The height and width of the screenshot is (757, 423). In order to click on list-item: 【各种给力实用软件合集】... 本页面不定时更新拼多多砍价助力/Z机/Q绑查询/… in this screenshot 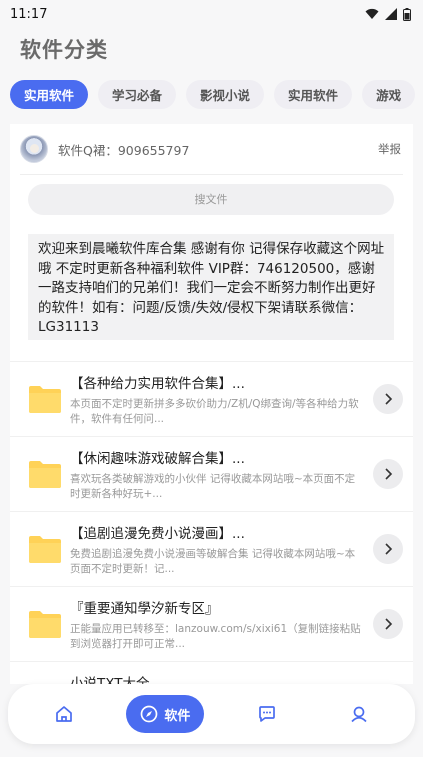, I will do `click(211, 398)`.